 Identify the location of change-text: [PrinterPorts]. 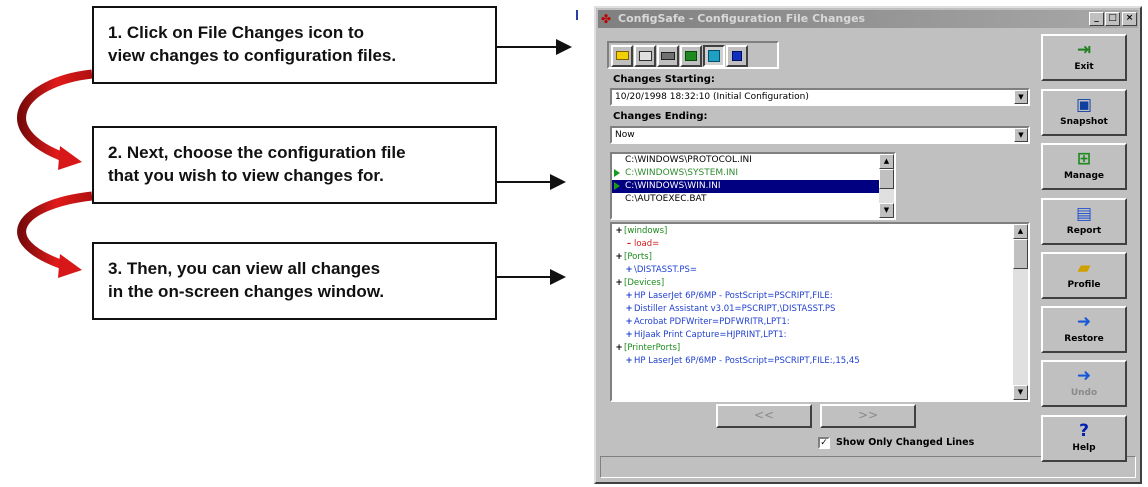
(652, 348).